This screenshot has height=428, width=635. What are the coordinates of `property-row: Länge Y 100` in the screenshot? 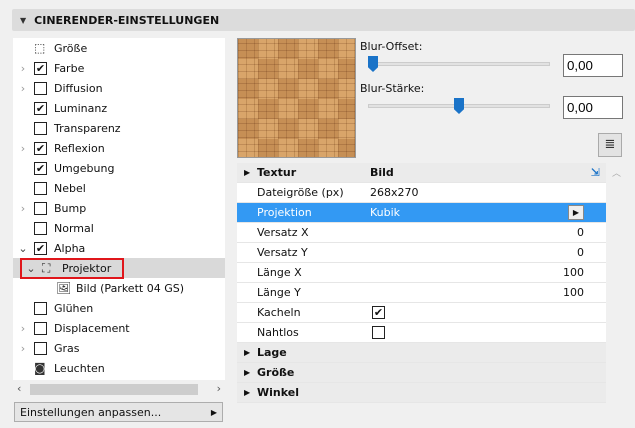 It's located at (421, 293).